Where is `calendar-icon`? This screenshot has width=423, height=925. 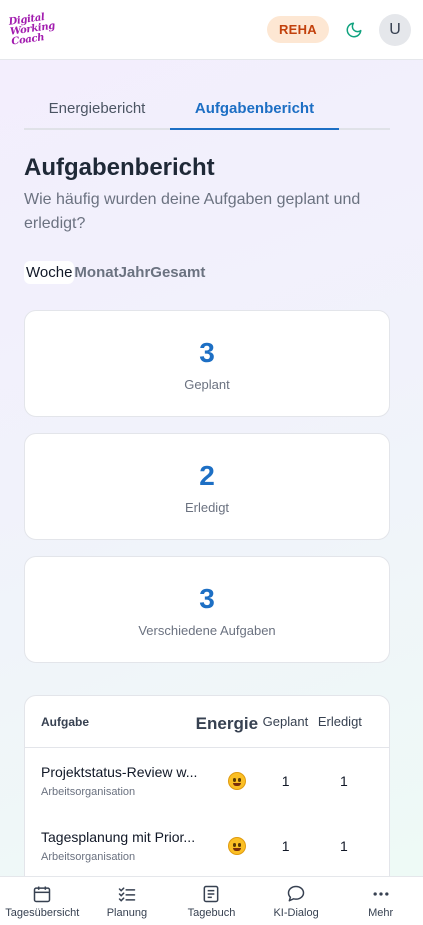 calendar-icon is located at coordinates (42, 894).